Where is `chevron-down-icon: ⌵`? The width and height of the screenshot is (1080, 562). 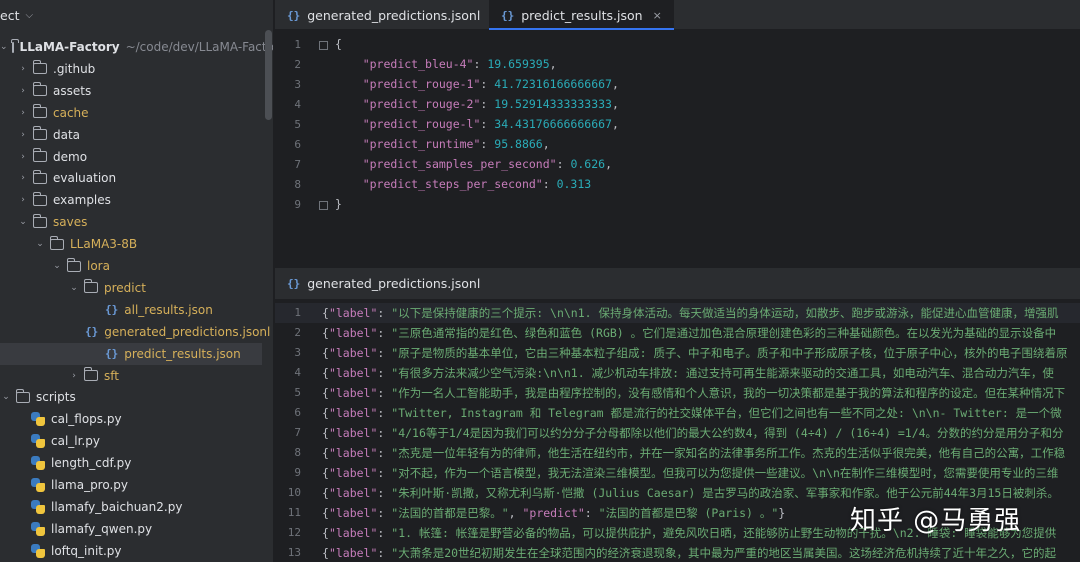
chevron-down-icon: ⌵ is located at coordinates (29, 15).